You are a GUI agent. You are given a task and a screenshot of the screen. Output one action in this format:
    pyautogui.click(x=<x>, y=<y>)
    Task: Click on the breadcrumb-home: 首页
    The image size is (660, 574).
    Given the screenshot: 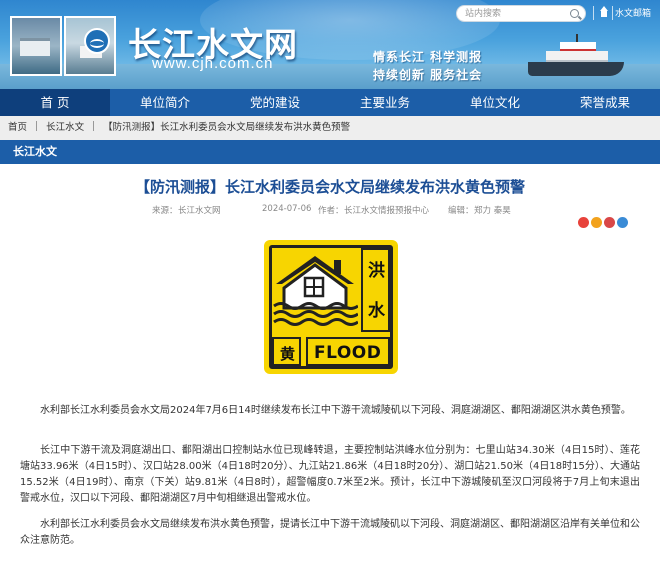 What is the action you would take?
    pyautogui.click(x=17, y=127)
    